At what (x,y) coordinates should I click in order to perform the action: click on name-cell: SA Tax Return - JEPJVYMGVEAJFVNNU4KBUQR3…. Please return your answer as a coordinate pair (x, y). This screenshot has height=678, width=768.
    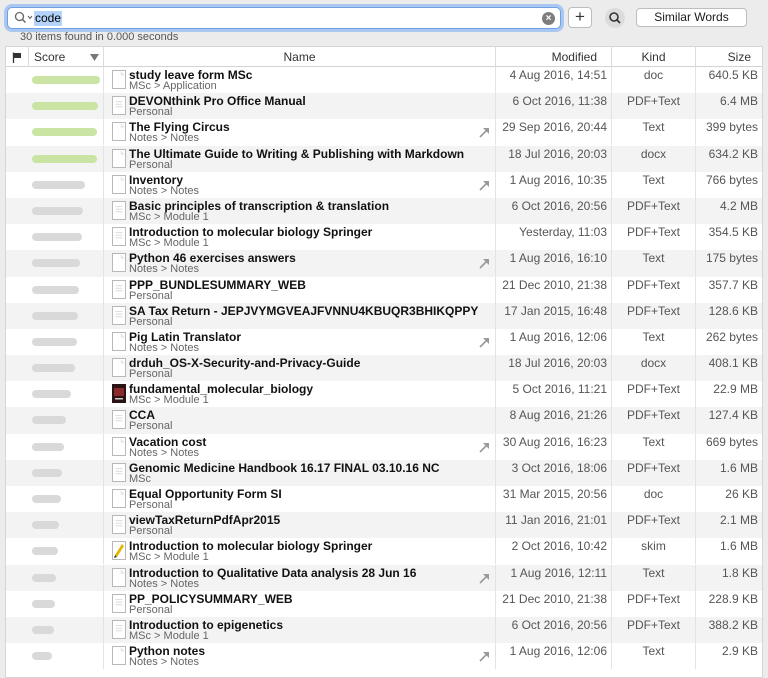
    Looking at the image, I should click on (300, 315).